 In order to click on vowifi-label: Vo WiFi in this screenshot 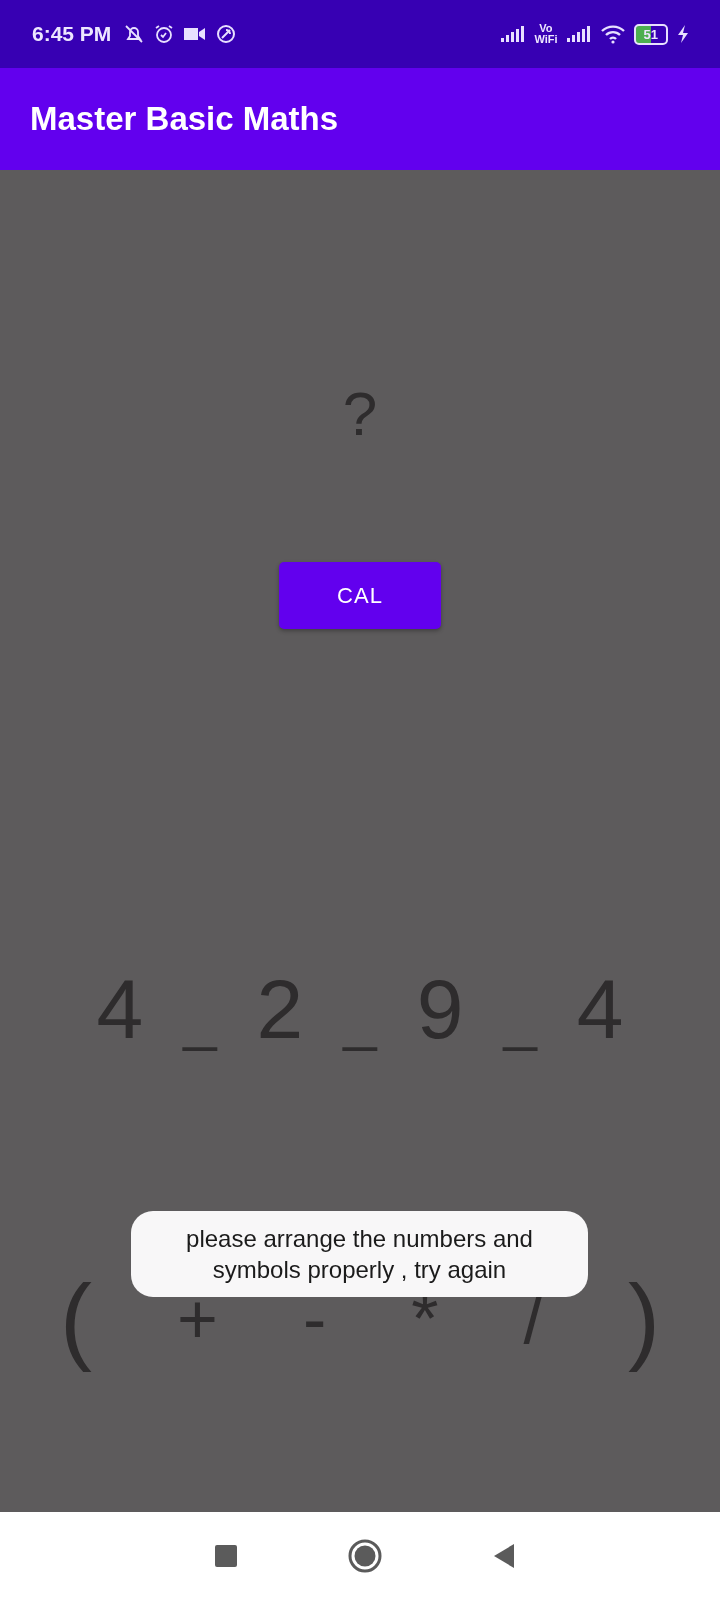, I will do `click(546, 34)`.